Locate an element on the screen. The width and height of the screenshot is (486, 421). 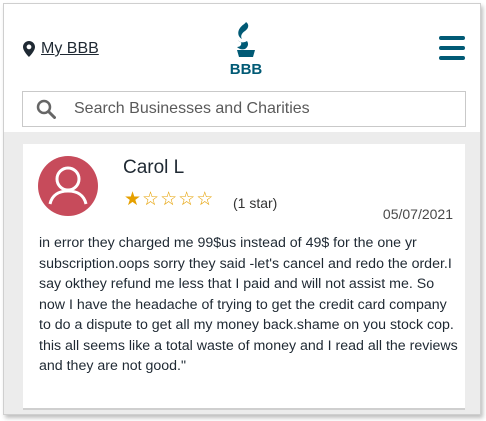
search-bar is located at coordinates (244, 109).